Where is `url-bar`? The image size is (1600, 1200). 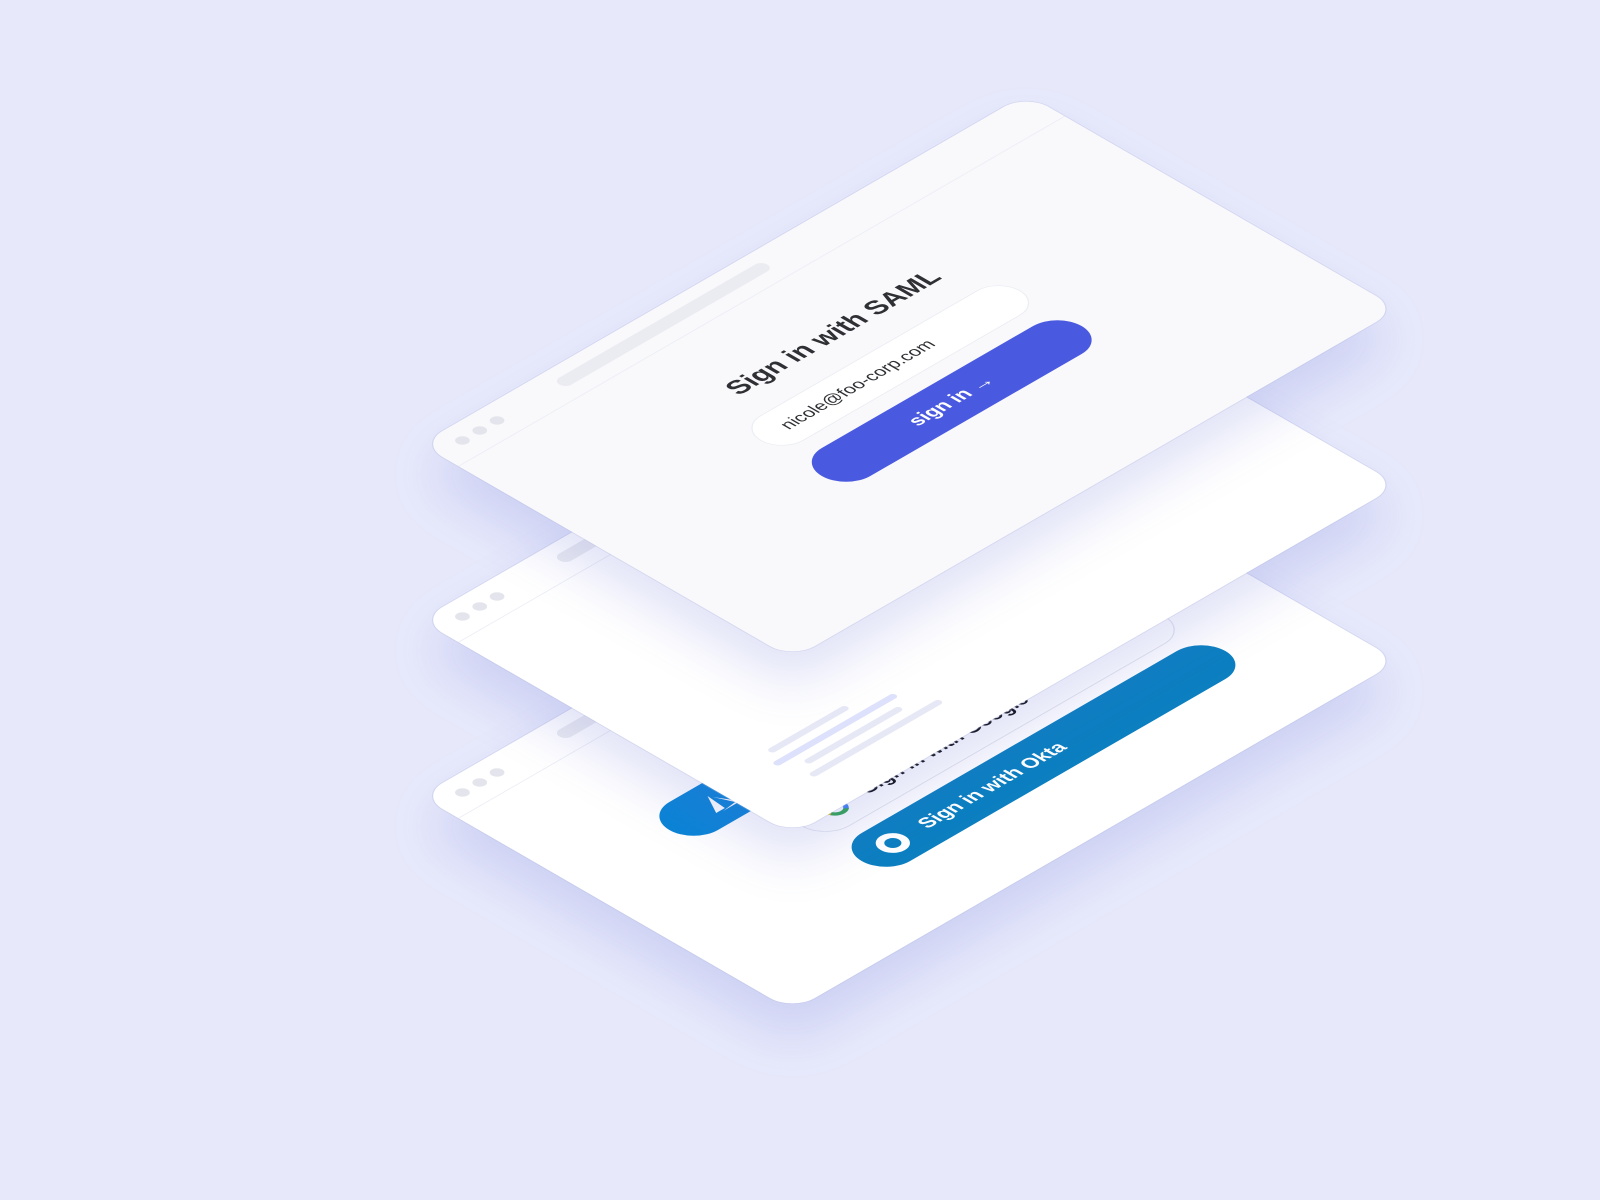 url-bar is located at coordinates (663, 324).